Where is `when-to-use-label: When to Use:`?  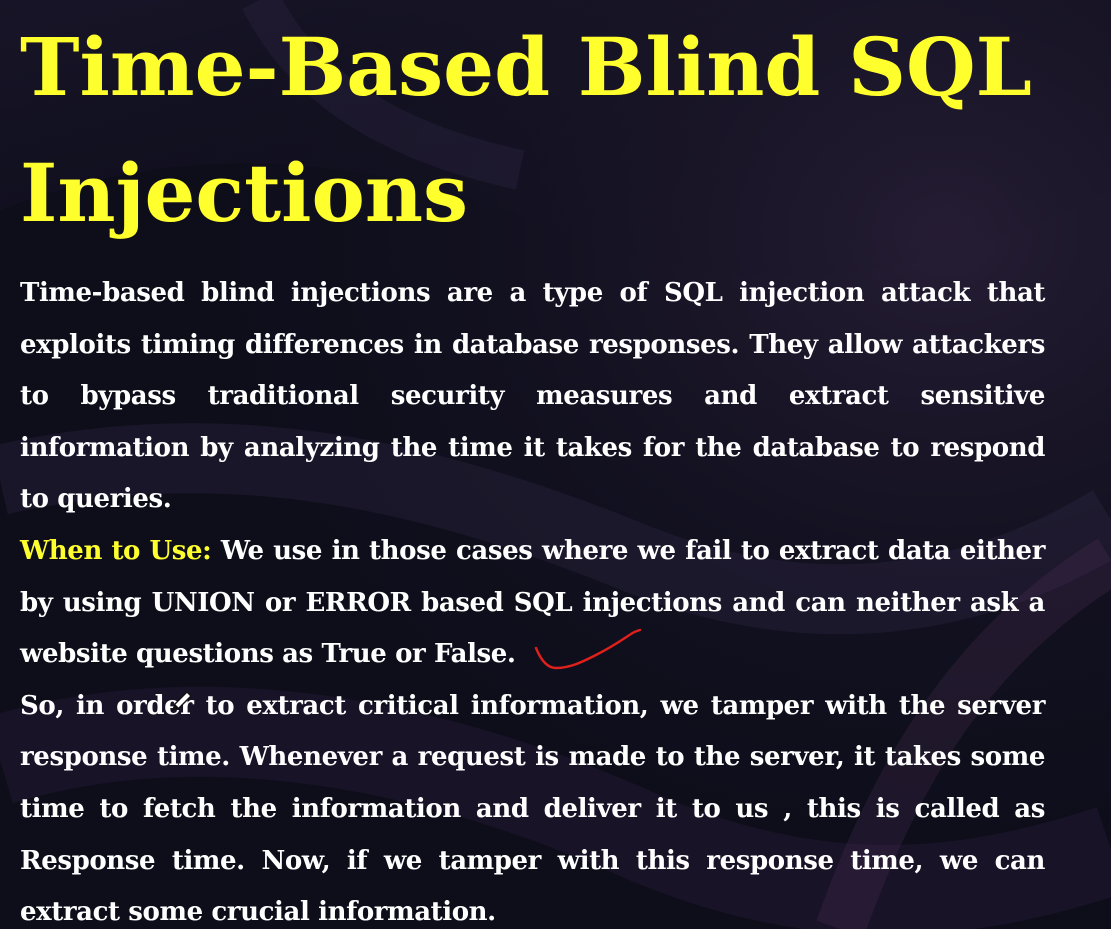 when-to-use-label: When to Use: is located at coordinates (116, 550).